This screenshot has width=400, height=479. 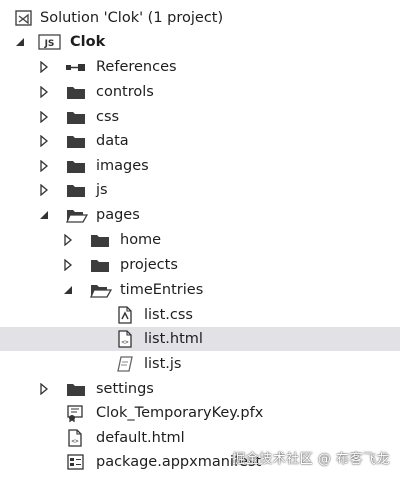 I want to click on js-badge-text: JS, so click(x=49, y=44).